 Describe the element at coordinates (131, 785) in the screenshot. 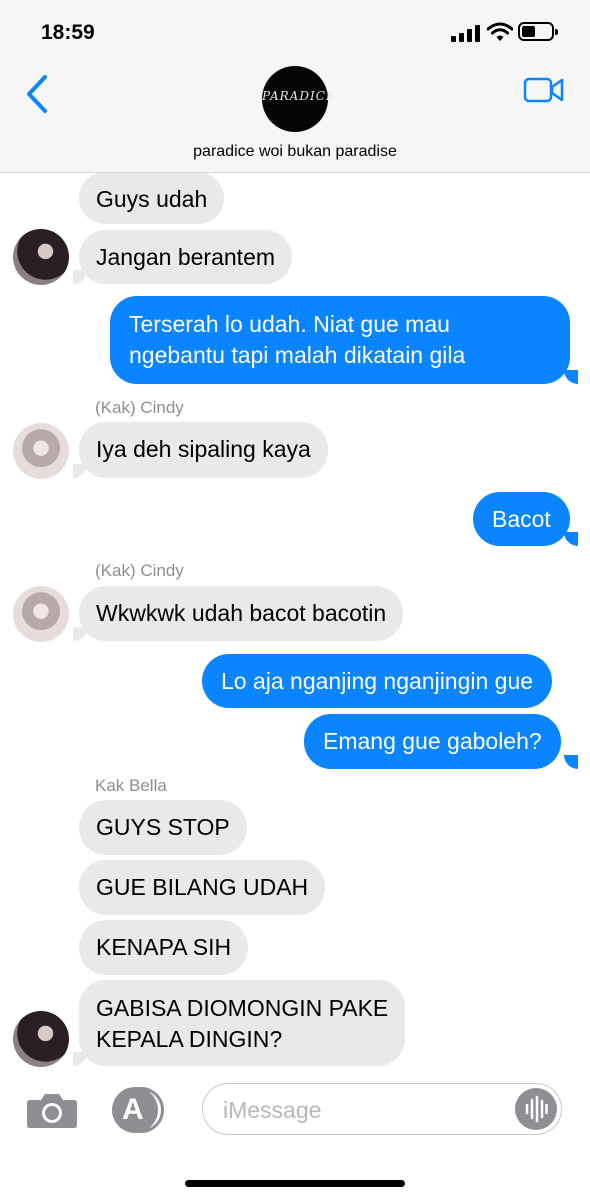

I see `sender-name: Kak Bella` at that location.